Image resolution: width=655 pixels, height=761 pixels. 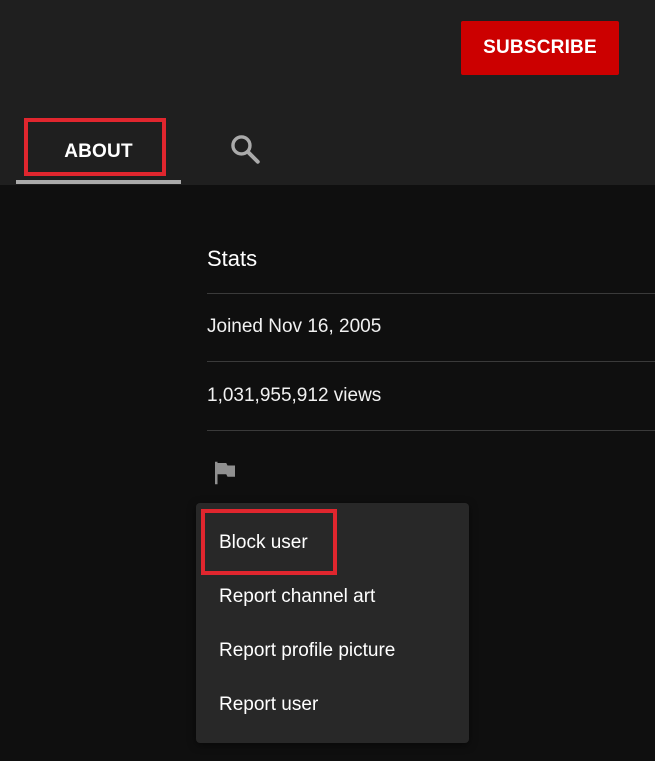 I want to click on subscribe-button: SUBSCRIBE, so click(x=540, y=48).